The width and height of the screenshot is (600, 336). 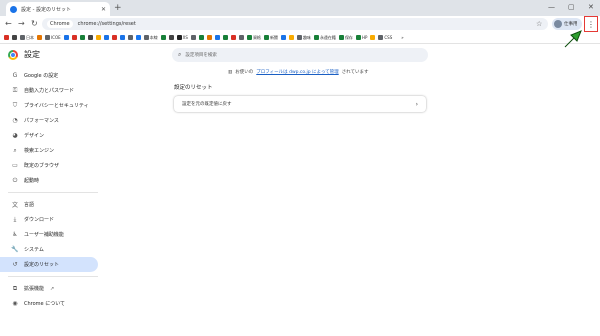 I want to click on restore-button: ▢, so click(x=571, y=7).